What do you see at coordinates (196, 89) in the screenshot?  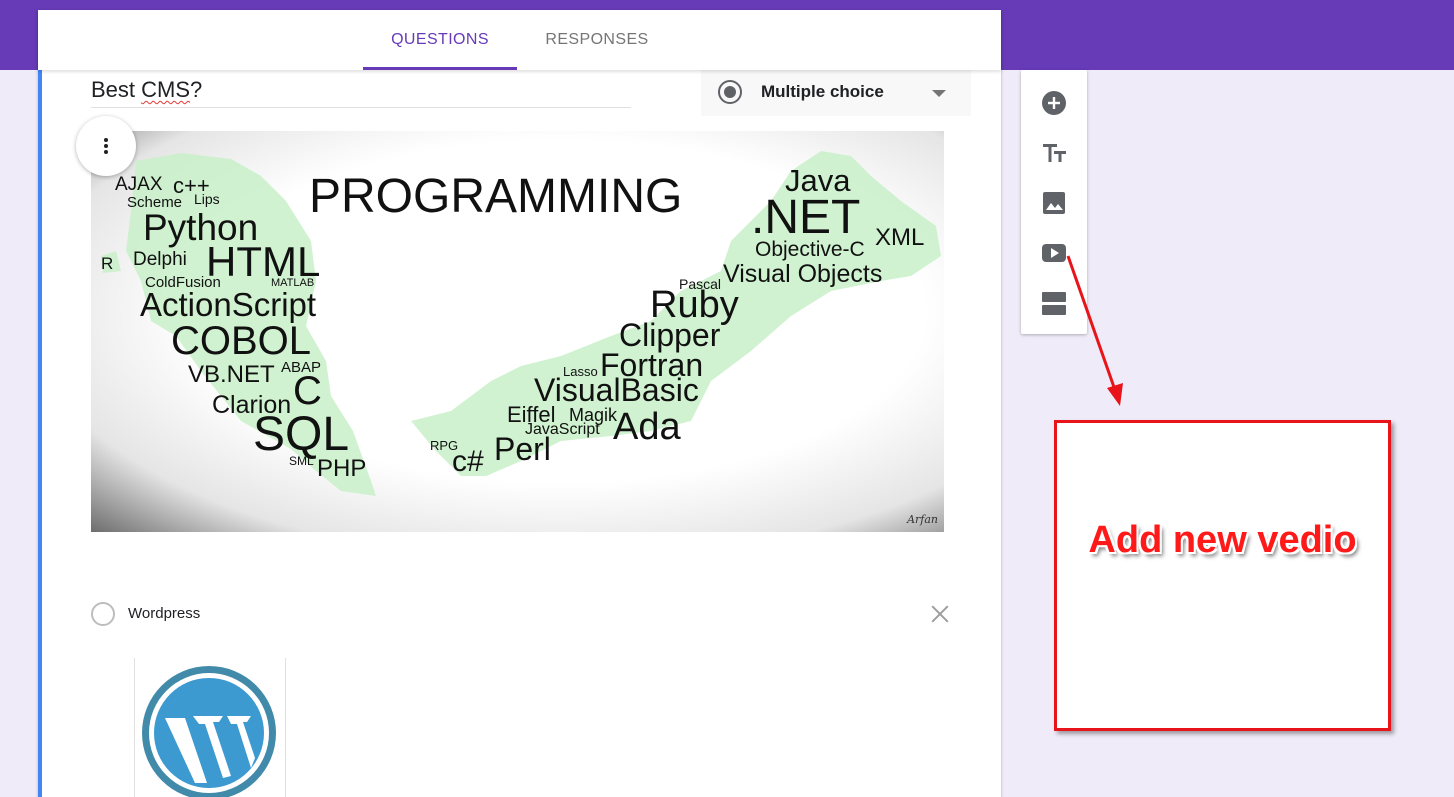 I see `question-title-end: ?` at bounding box center [196, 89].